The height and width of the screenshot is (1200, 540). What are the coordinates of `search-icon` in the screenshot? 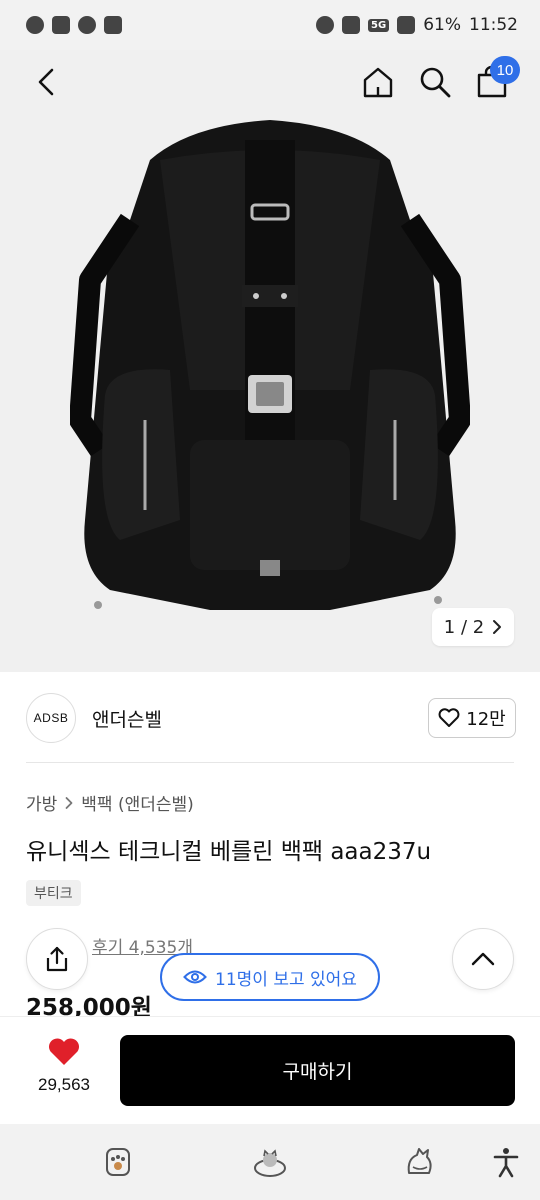 It's located at (435, 82).